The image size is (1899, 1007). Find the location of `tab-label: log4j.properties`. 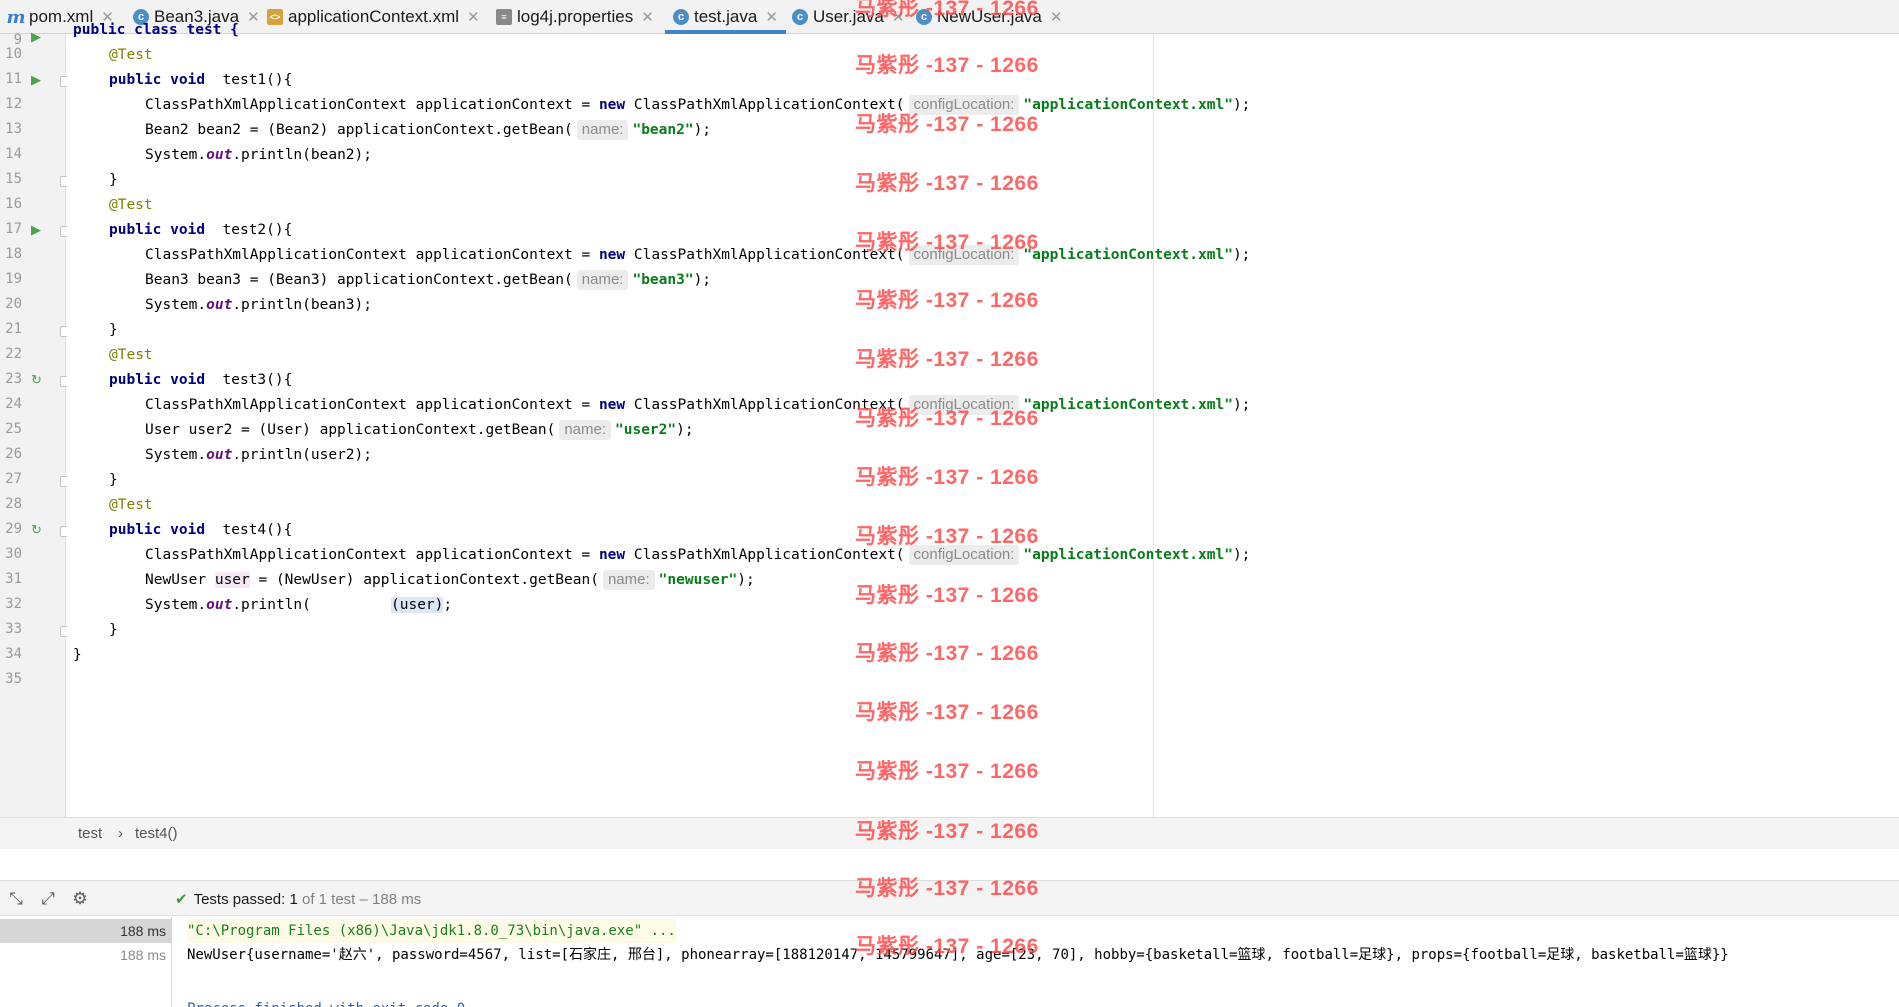

tab-label: log4j.properties is located at coordinates (575, 16).